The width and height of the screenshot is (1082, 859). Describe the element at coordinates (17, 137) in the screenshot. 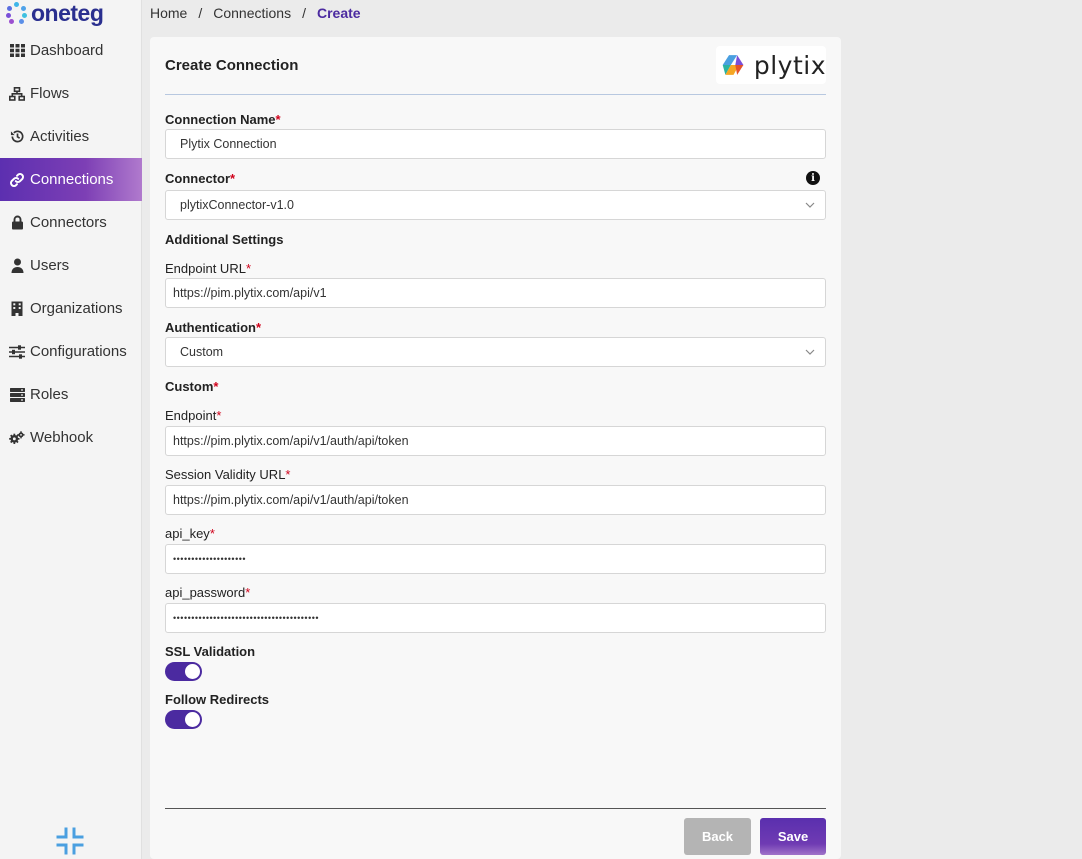

I see `history-icon` at that location.